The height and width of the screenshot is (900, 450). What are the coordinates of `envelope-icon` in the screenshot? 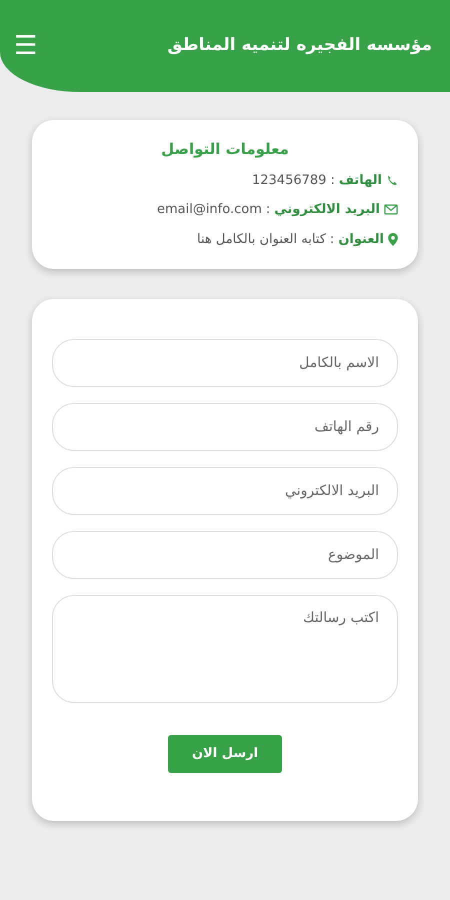 It's located at (391, 210).